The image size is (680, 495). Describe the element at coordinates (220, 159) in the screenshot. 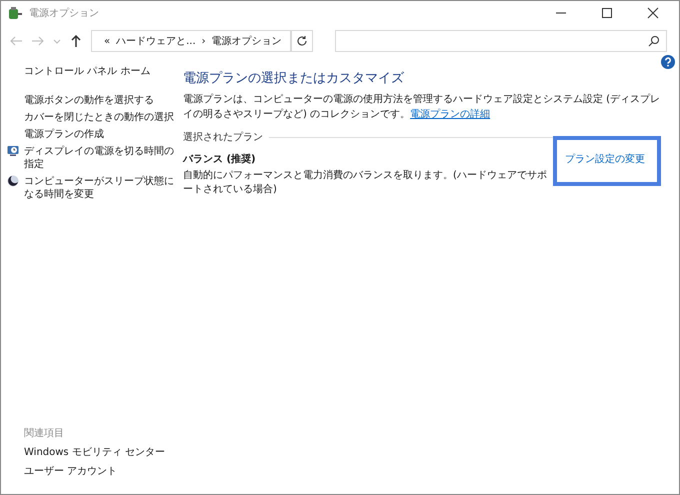

I see `plan-name: バランス (推奨)` at that location.